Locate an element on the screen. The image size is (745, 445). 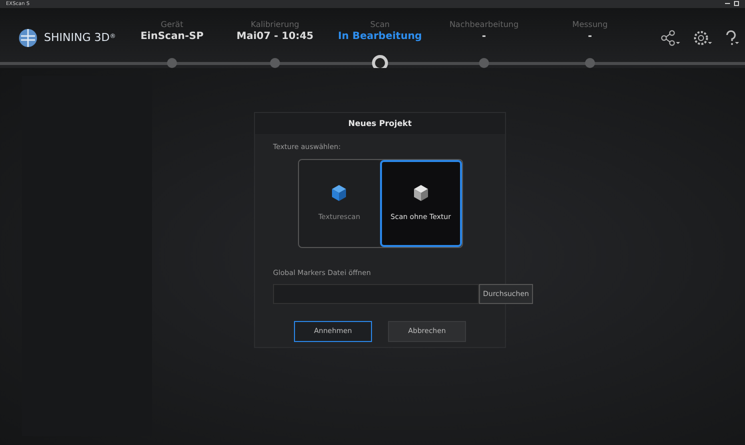
step-value: EinScan-SP is located at coordinates (172, 37).